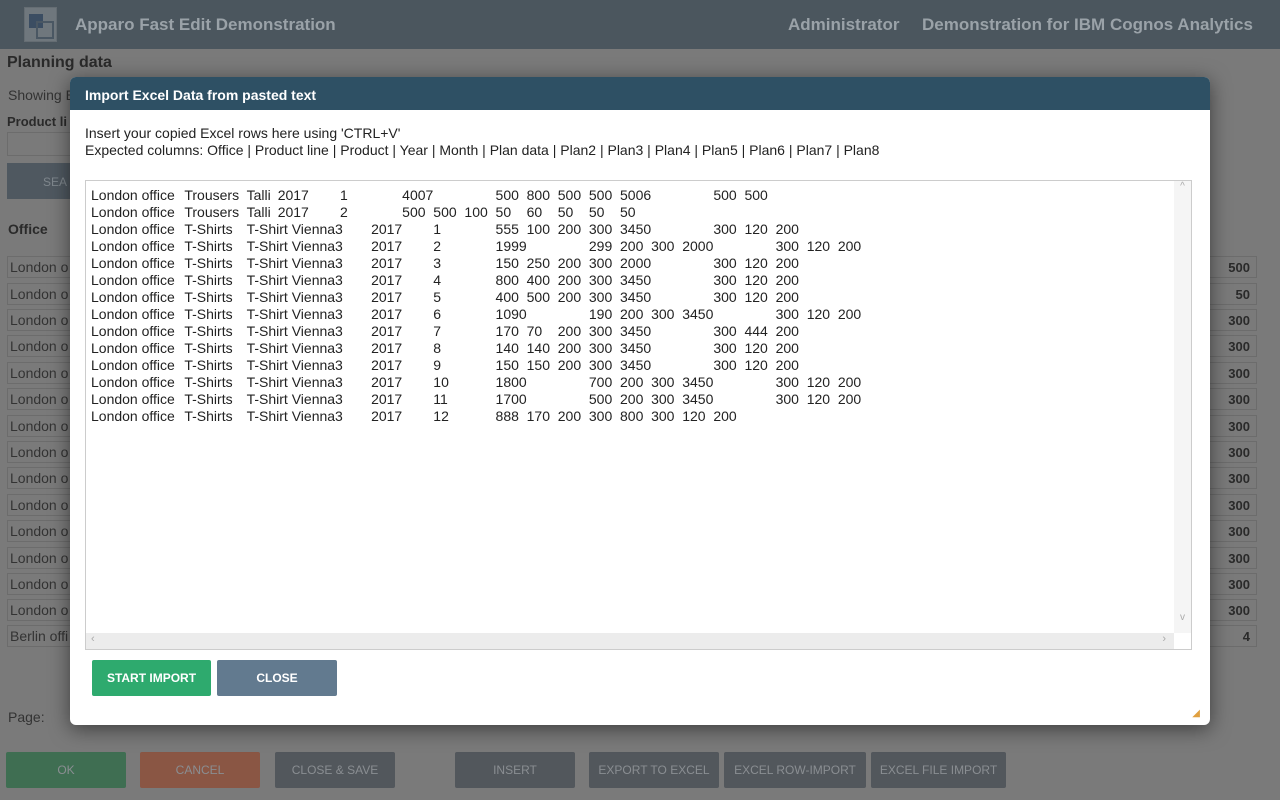 This screenshot has width=1280, height=800. Describe the element at coordinates (1243, 294) in the screenshot. I see `value-cell: 50` at that location.